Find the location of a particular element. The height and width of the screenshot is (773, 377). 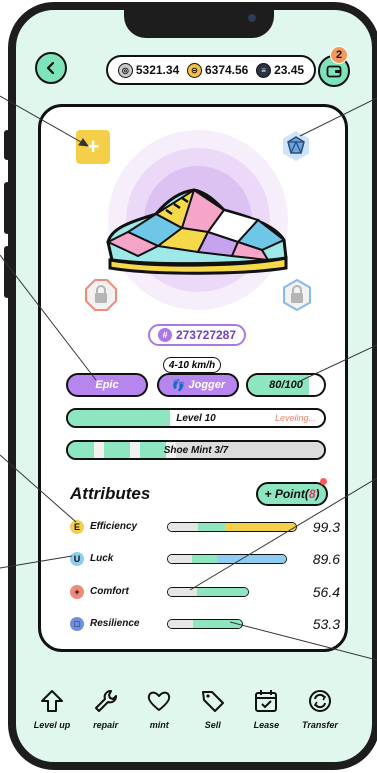

point-prefix: + Point( is located at coordinates (286, 494).